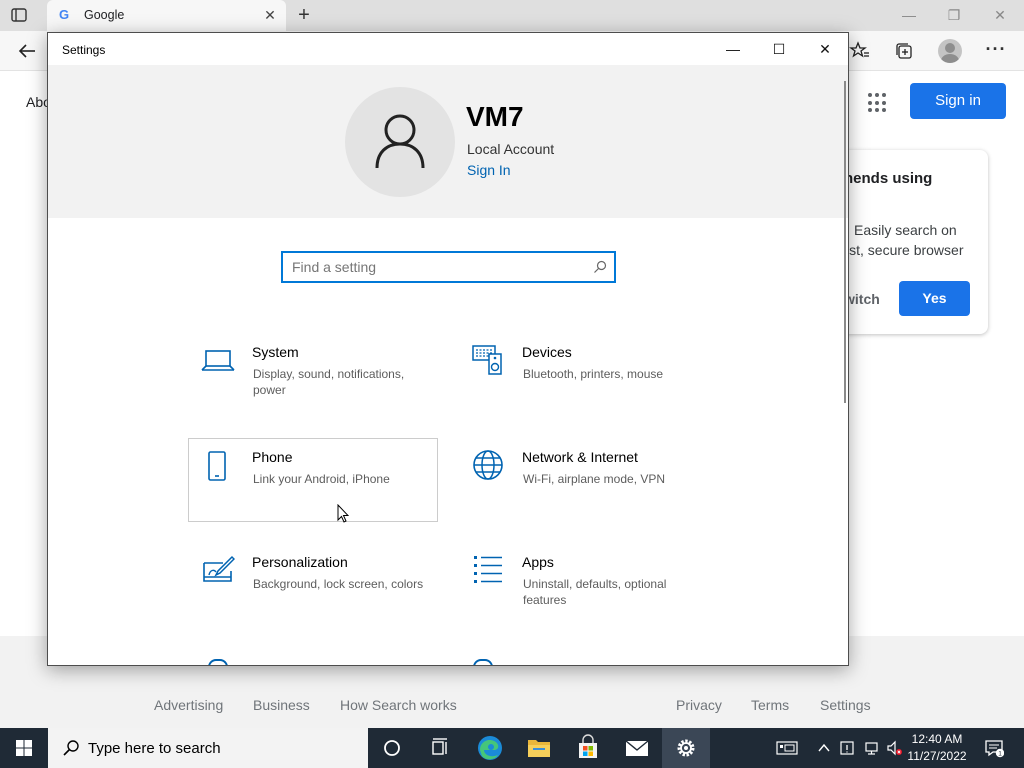  What do you see at coordinates (392, 748) in the screenshot?
I see `cortana-icon` at bounding box center [392, 748].